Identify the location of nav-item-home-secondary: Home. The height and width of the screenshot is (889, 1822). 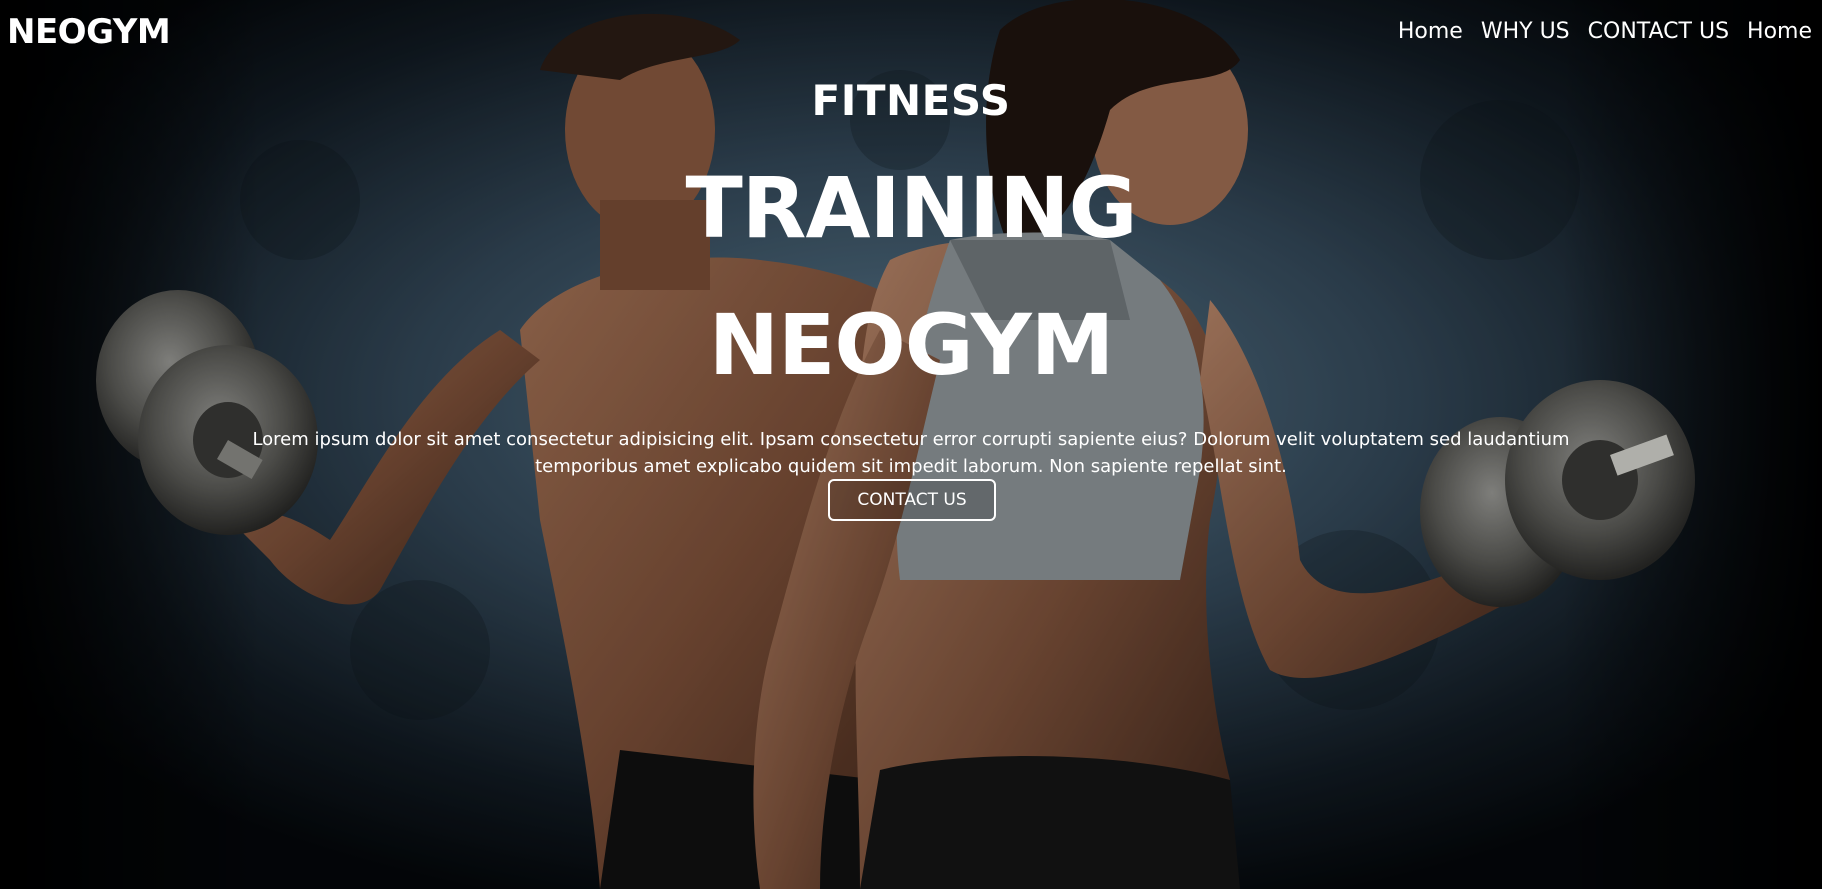
(1779, 31).